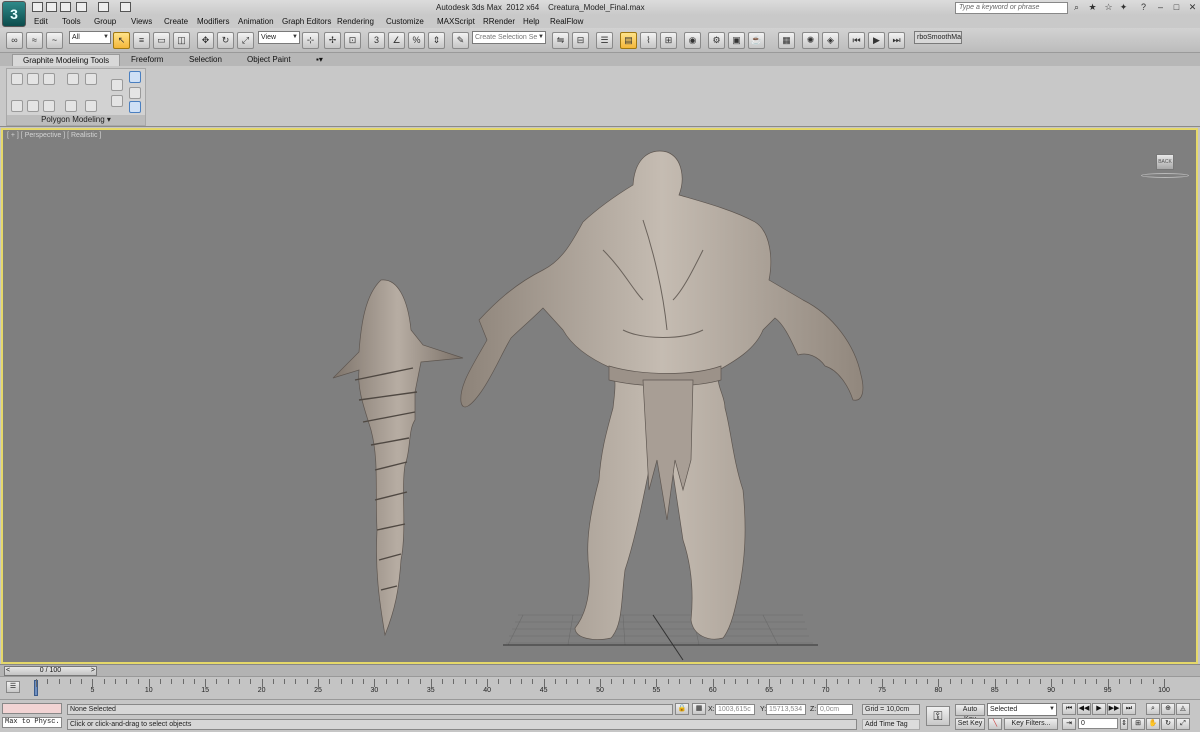 The height and width of the screenshot is (732, 1200). Describe the element at coordinates (580, 40) in the screenshot. I see `align-icon: ⊟` at that location.